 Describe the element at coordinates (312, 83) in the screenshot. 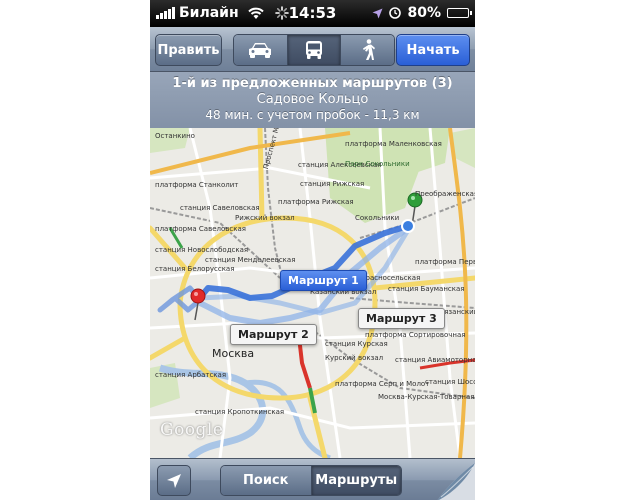

I see `route-title: 1-й из предложенных маршрутов (3)` at that location.